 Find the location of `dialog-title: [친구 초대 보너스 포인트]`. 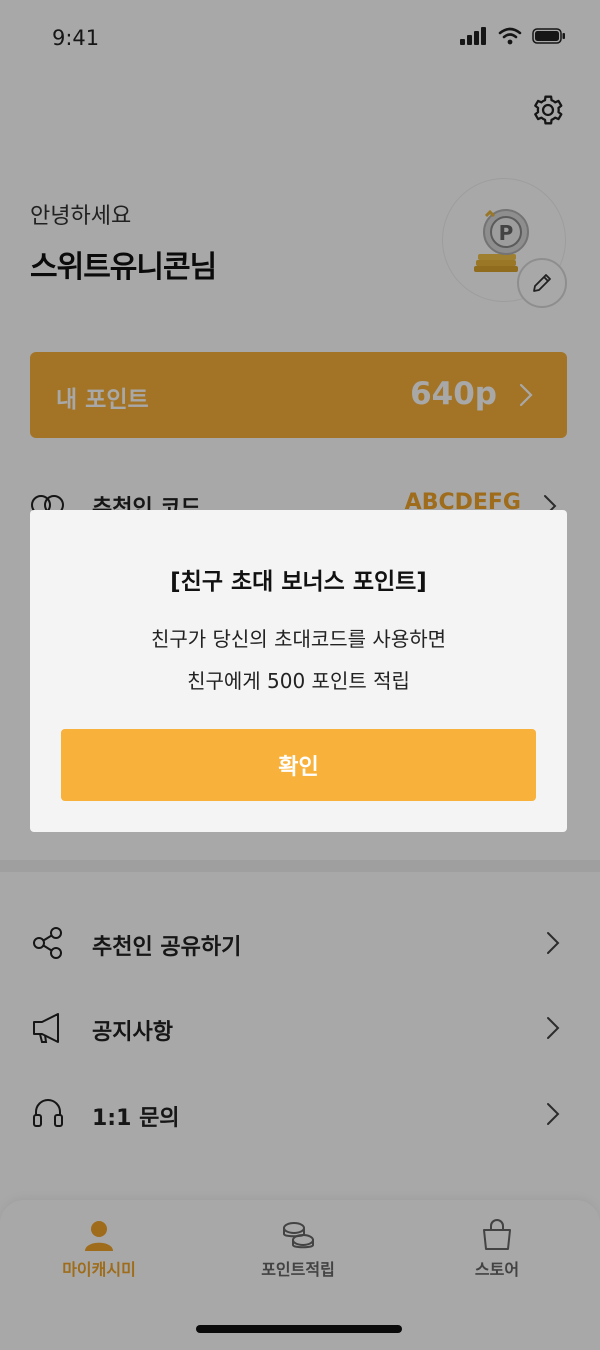

dialog-title: [친구 초대 보너스 포인트] is located at coordinates (298, 582).